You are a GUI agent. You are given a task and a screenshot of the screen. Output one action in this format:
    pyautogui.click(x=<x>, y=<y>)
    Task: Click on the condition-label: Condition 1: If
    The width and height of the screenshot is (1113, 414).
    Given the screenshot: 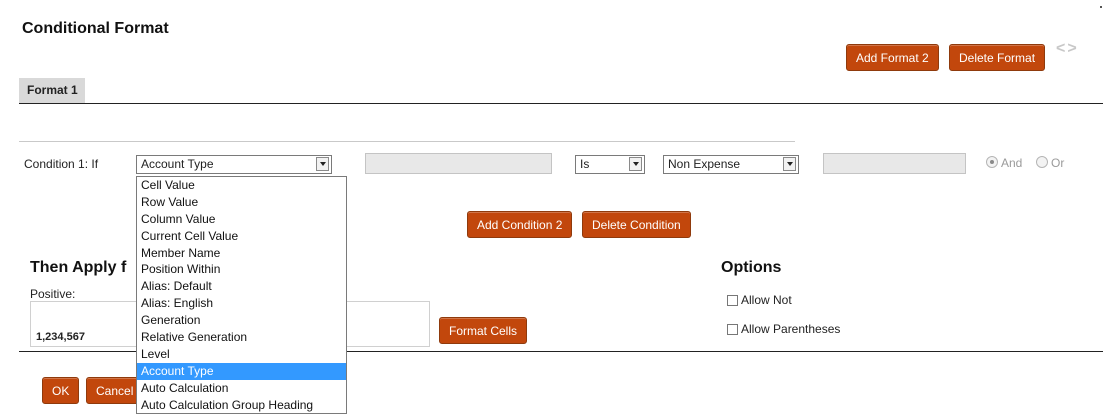 What is the action you would take?
    pyautogui.click(x=61, y=164)
    